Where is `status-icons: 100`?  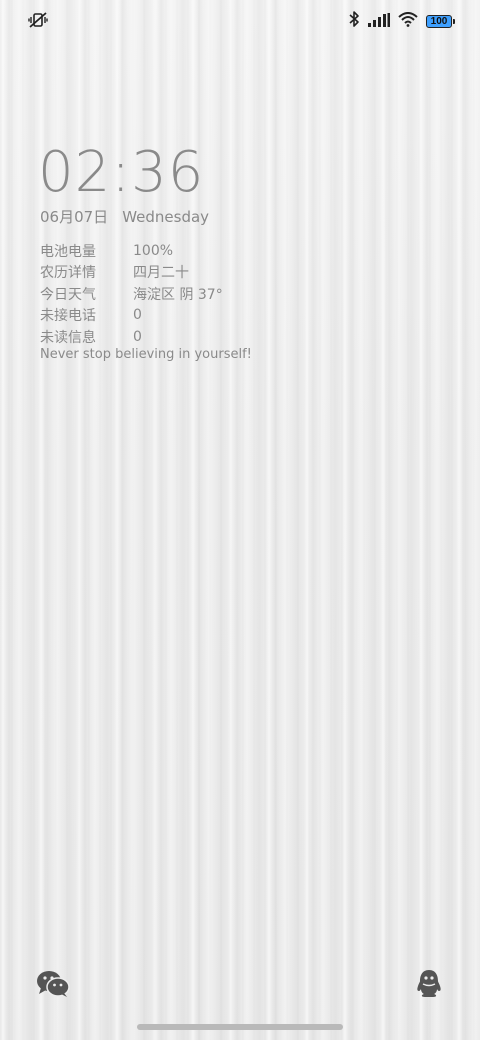 status-icons: 100 is located at coordinates (401, 21).